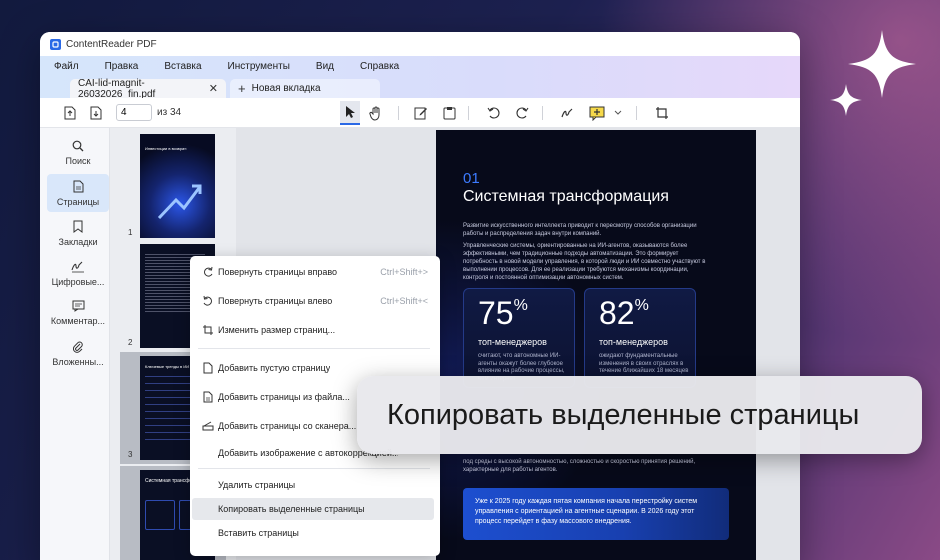 The image size is (940, 560). I want to click on menu-item-delete: Удалить страницы, so click(313, 485).